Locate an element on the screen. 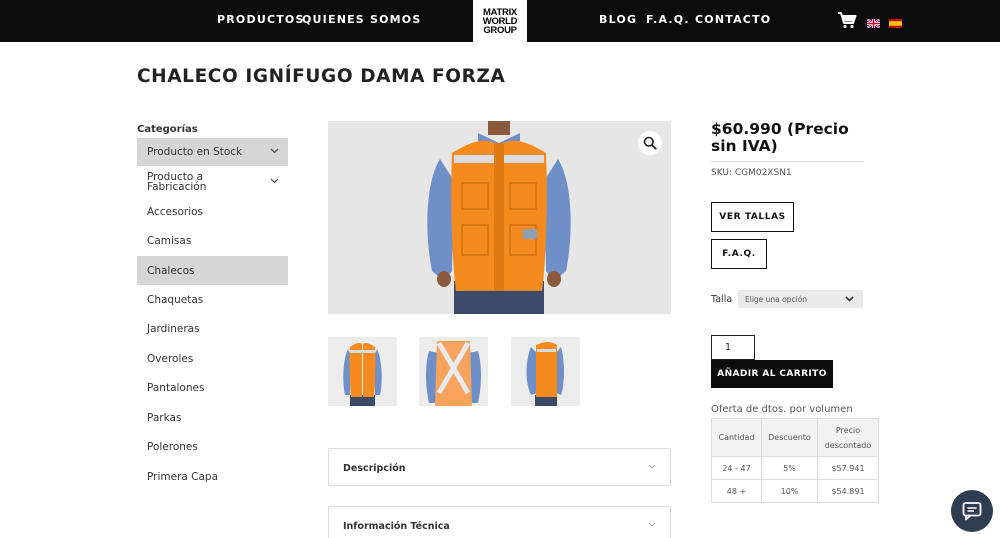 This screenshot has height=538, width=1000. sidebar-item-jardineras: Jardineras is located at coordinates (212, 328).